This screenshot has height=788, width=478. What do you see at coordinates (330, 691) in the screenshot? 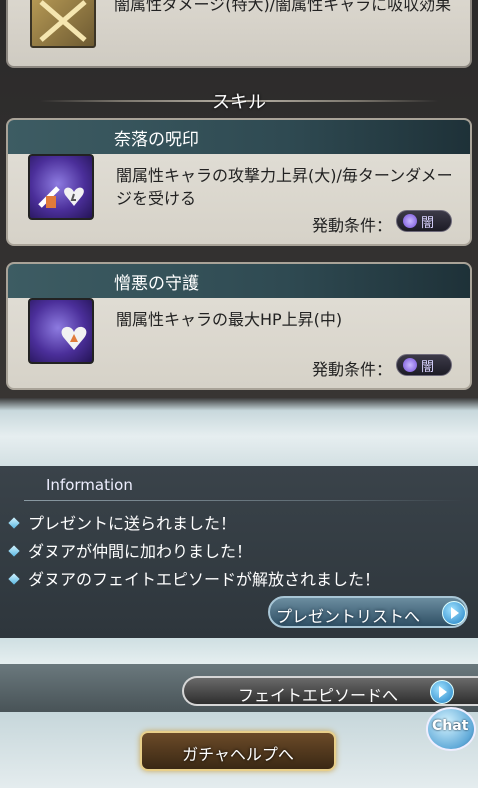
I see `fate-episode-button: フェイトエピソードへ` at bounding box center [330, 691].